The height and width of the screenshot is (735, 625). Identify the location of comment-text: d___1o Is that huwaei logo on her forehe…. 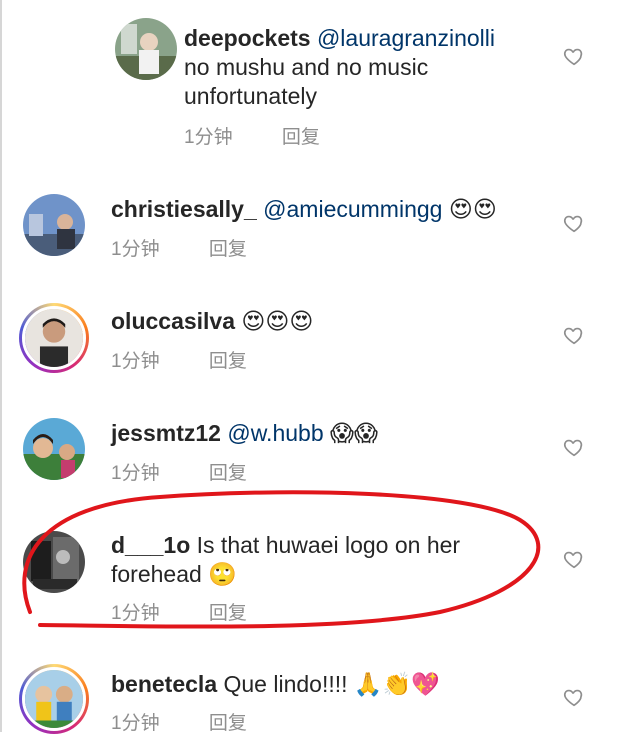
(301, 560).